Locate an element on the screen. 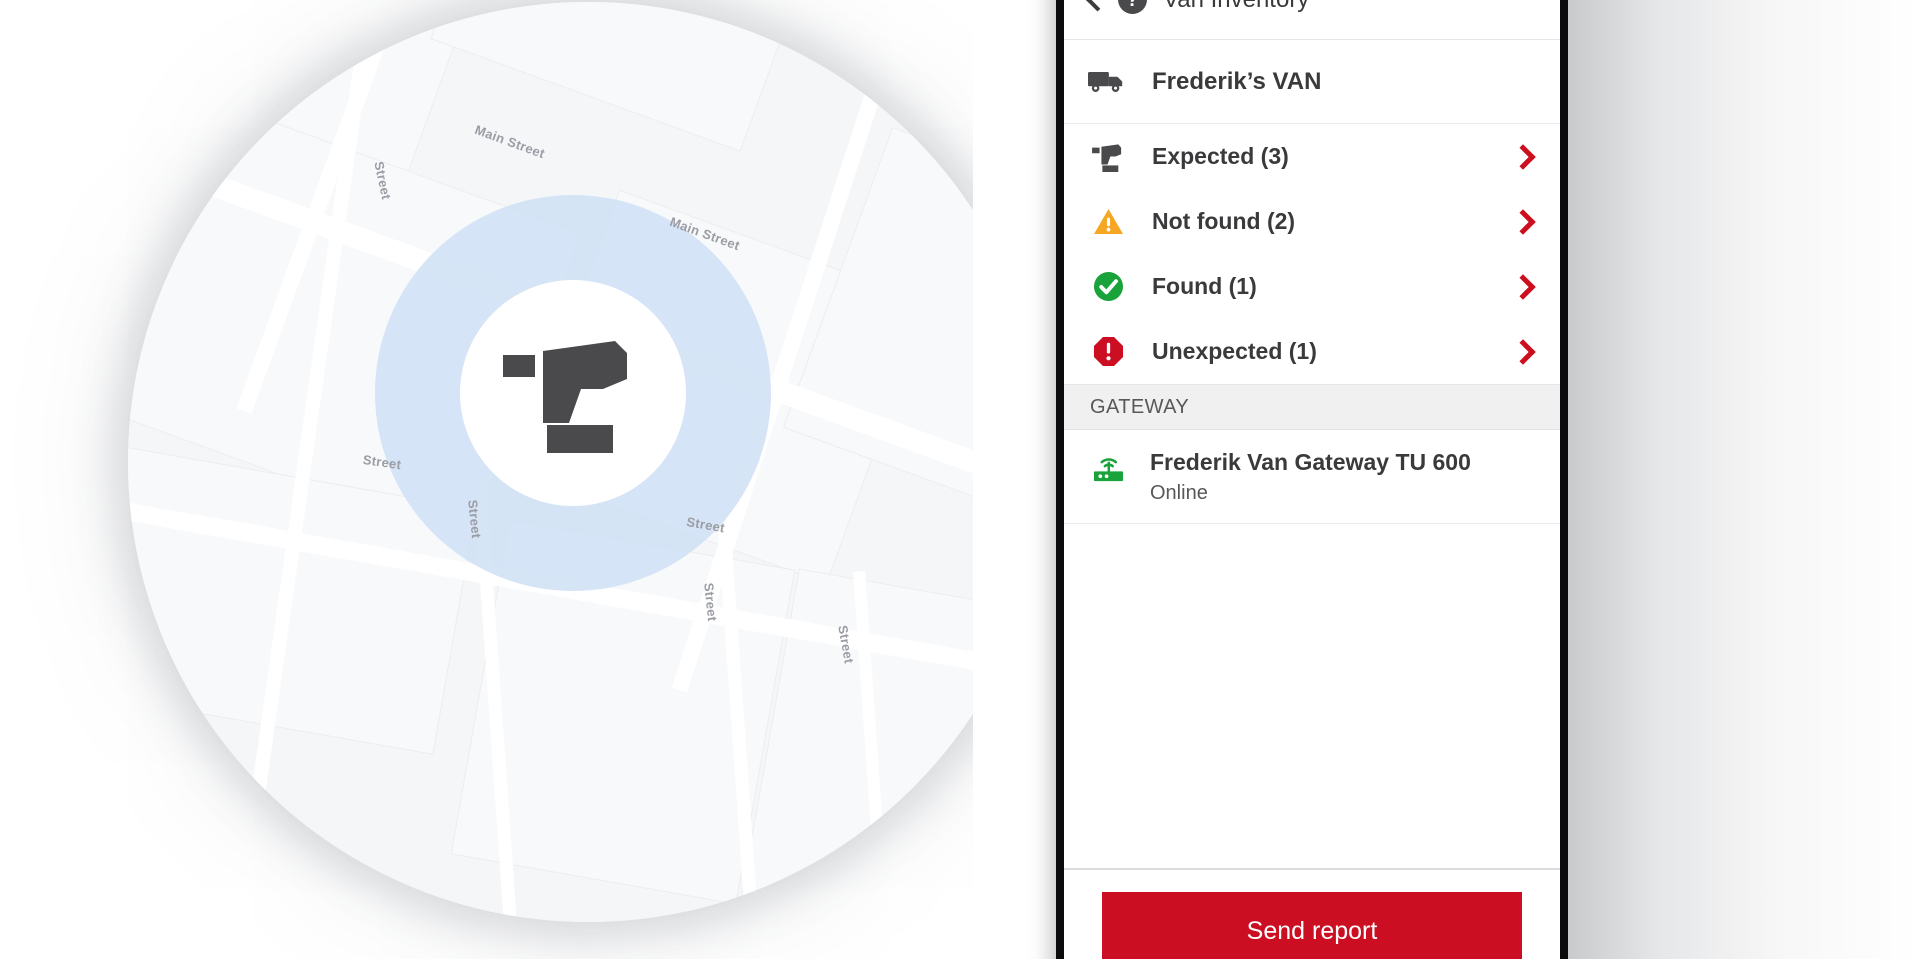 The image size is (1920, 959). app-header: ? Van Inventory is located at coordinates (1312, 20).